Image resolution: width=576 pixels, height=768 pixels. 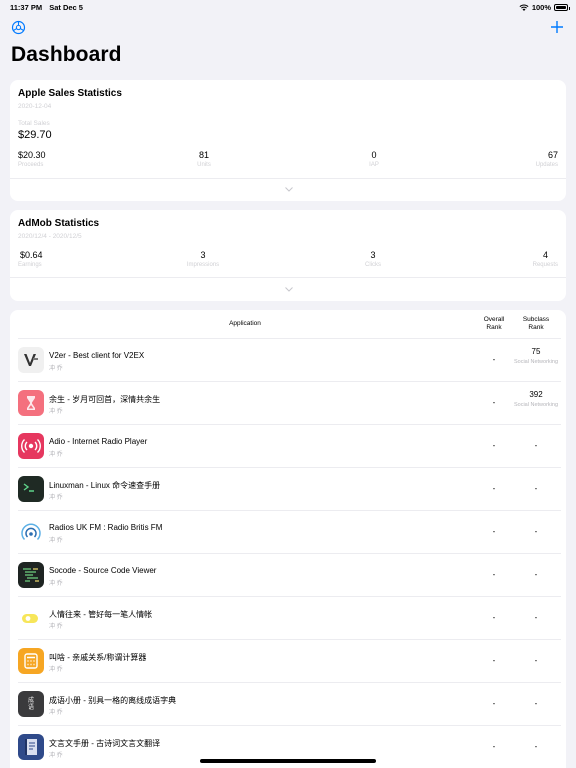 I want to click on earnings-value: $0.64, so click(x=31, y=255).